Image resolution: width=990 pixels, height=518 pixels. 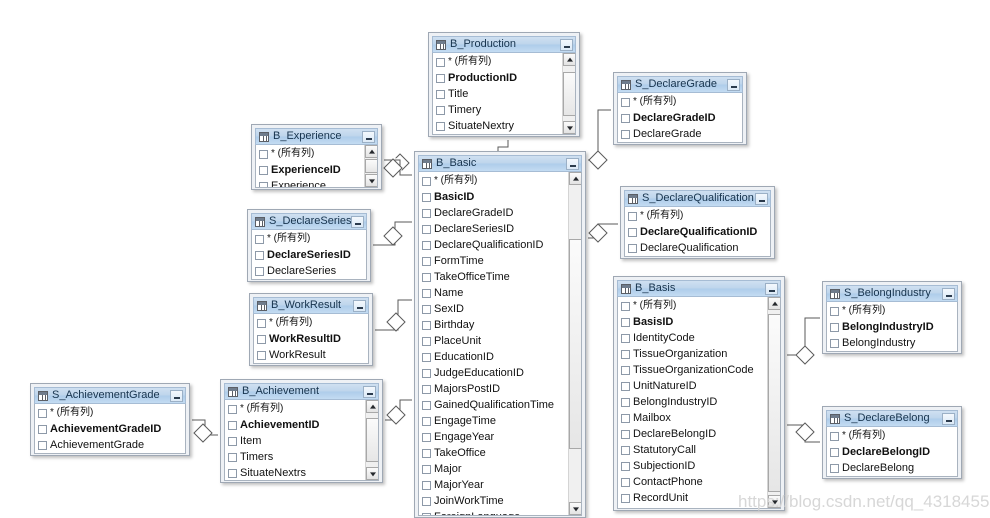 I want to click on column-row: Name, so click(x=493, y=293).